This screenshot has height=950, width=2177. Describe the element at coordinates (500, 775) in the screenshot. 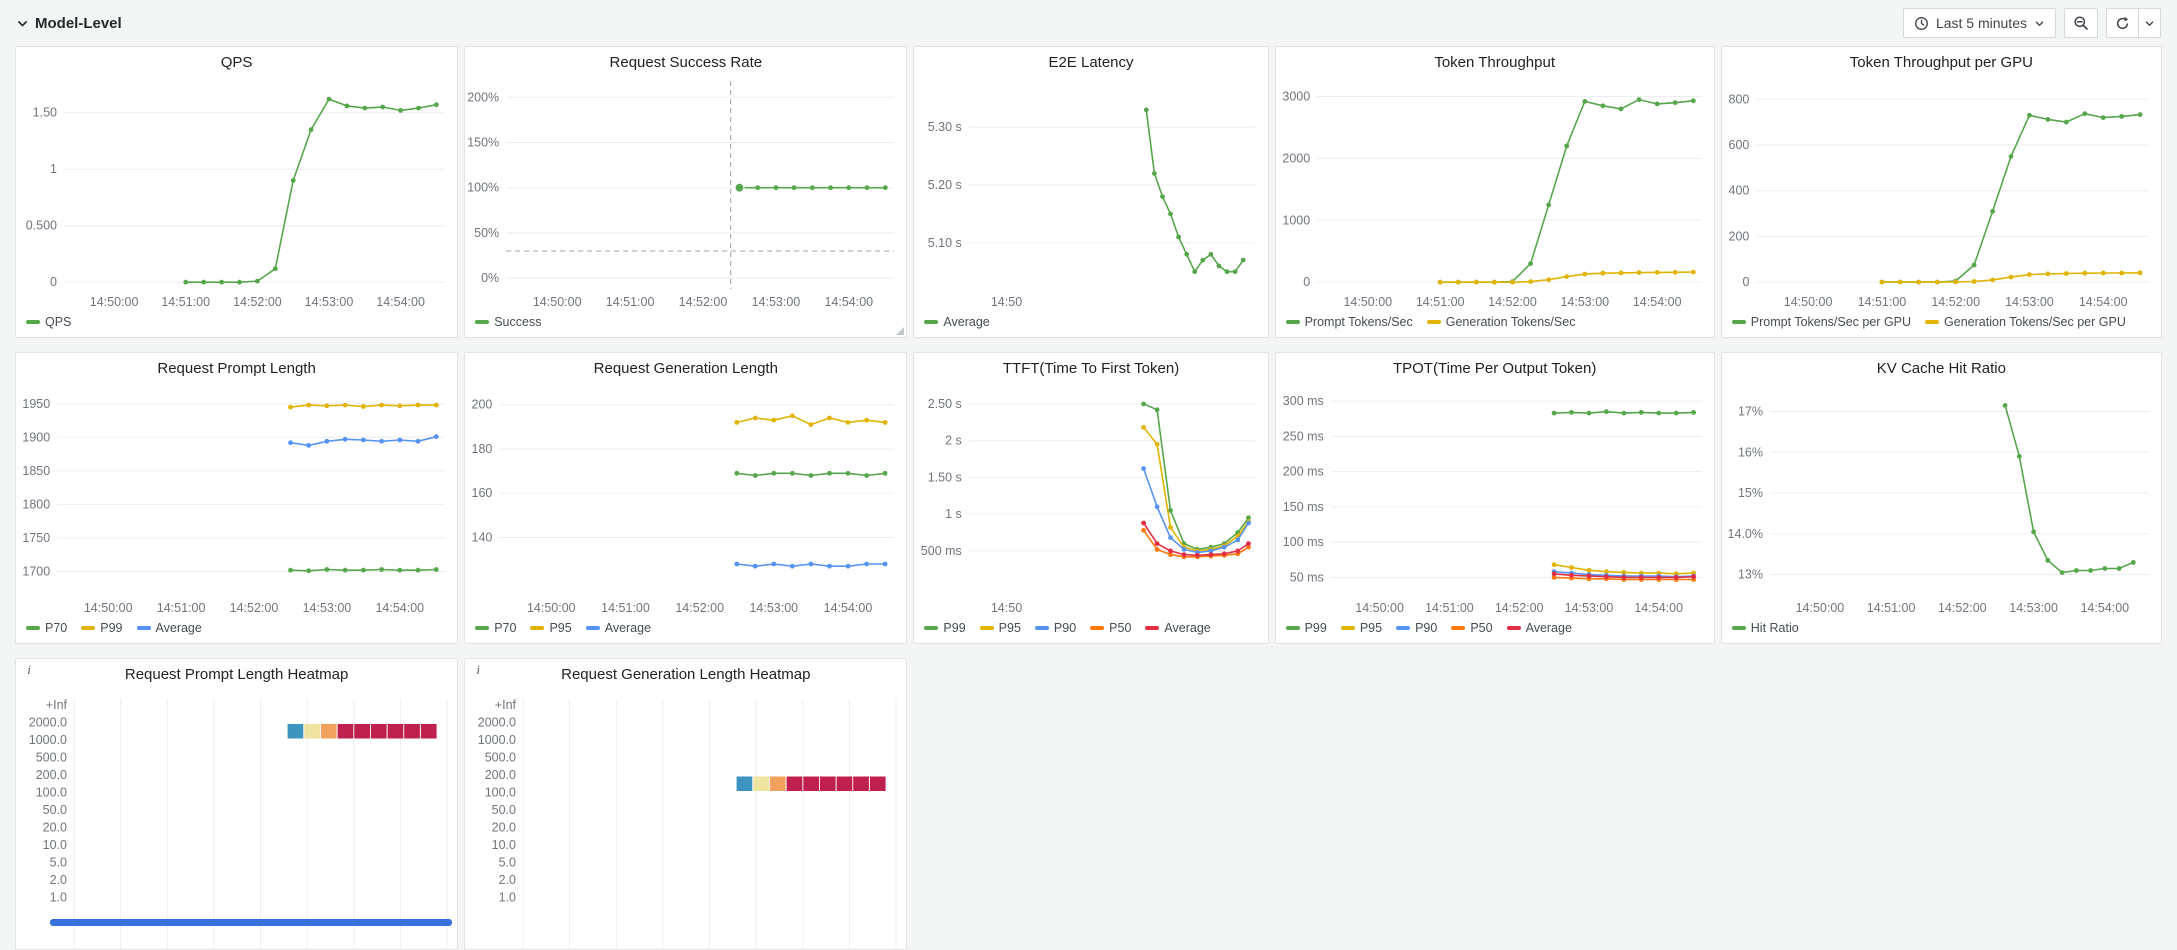

I see `svg-text: 200.0` at that location.